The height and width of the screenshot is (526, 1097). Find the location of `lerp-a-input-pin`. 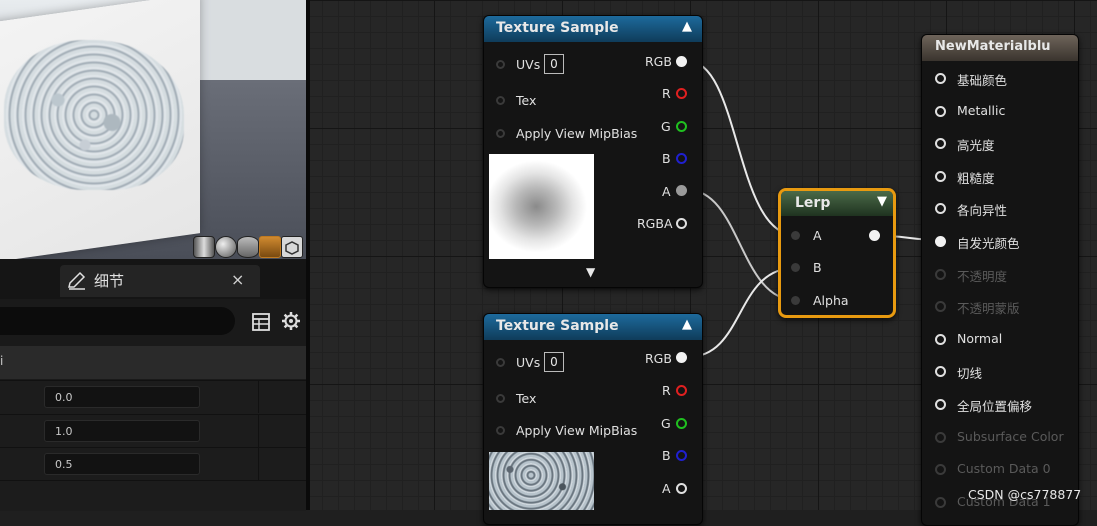

lerp-a-input-pin is located at coordinates (795, 235).